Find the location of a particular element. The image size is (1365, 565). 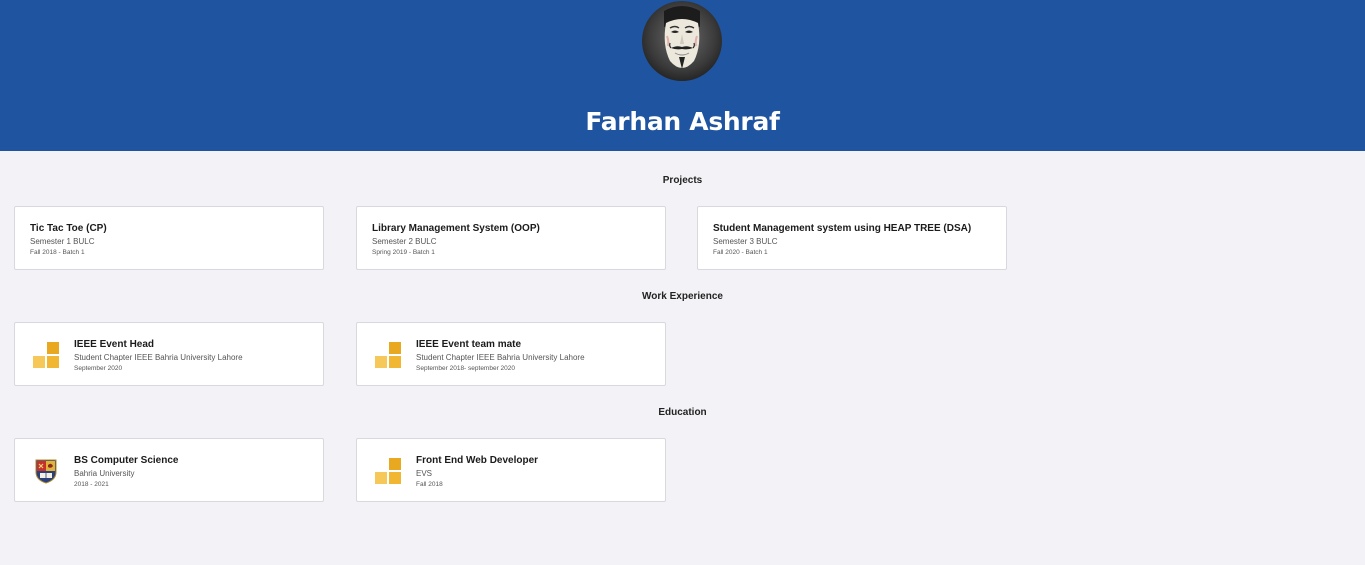

card-title: IEEE Event team mate is located at coordinates (469, 344).